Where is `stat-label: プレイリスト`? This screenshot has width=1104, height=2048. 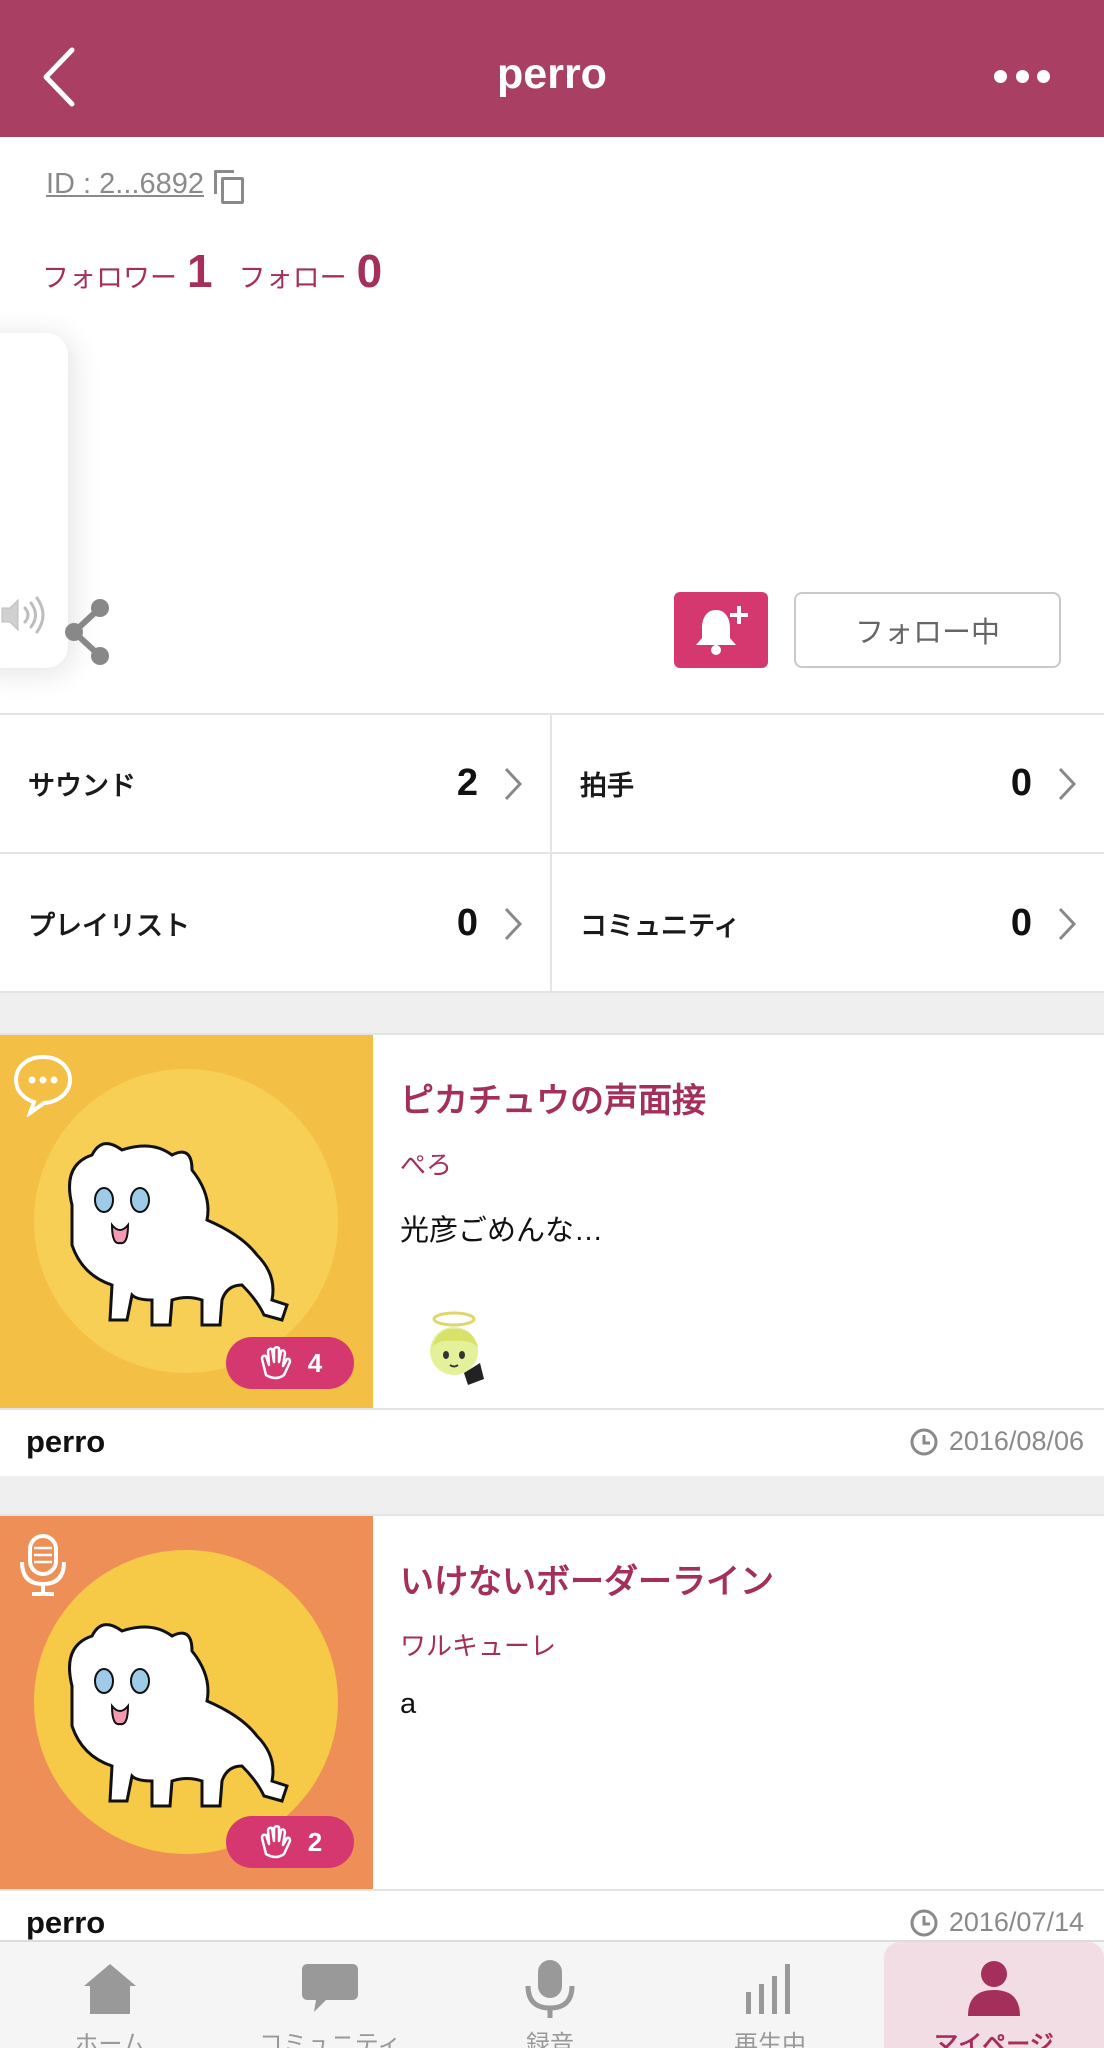
stat-label: プレイリスト is located at coordinates (109, 926).